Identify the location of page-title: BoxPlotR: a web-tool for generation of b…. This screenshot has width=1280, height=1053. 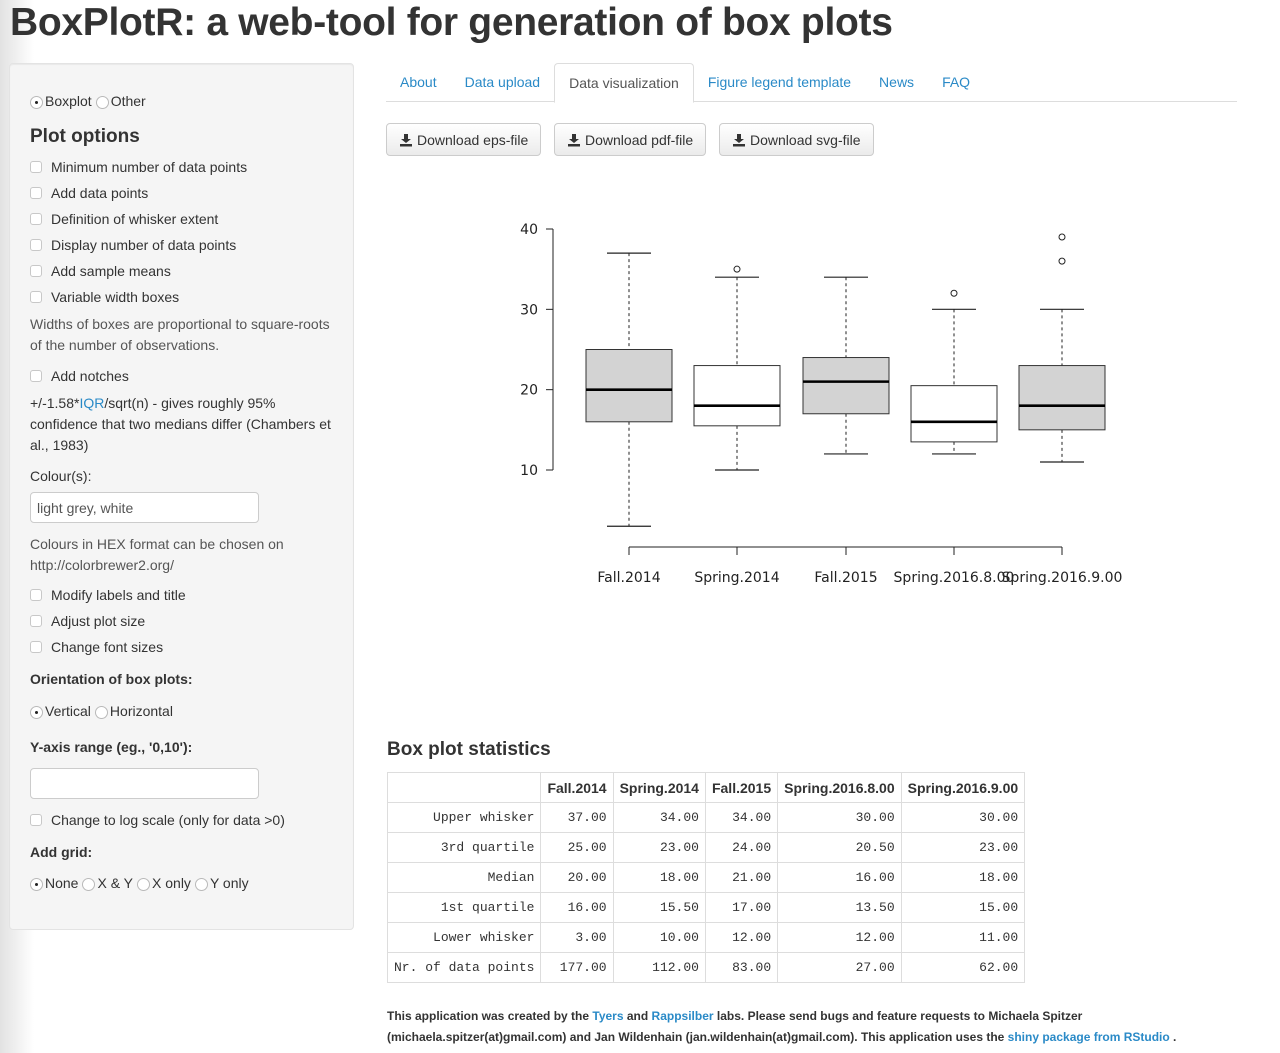
(451, 22).